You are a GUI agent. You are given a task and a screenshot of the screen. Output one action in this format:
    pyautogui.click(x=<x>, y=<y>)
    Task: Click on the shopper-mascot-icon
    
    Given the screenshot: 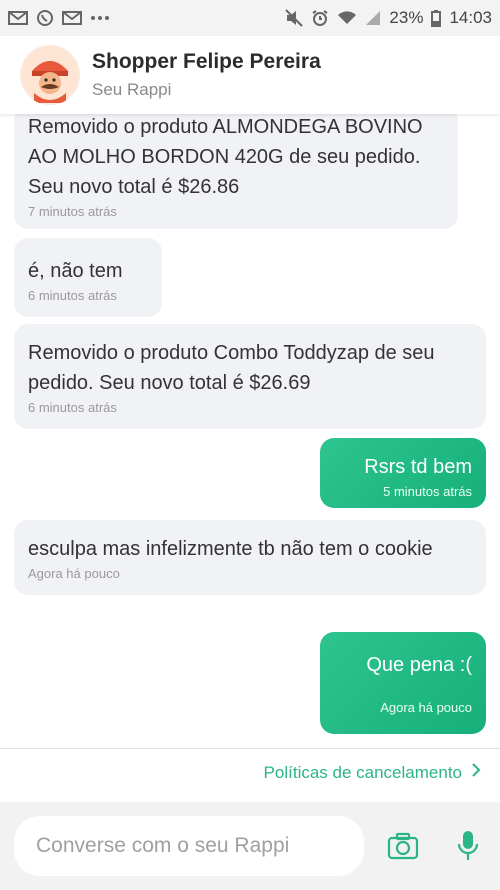 What is the action you would take?
    pyautogui.click(x=50, y=75)
    